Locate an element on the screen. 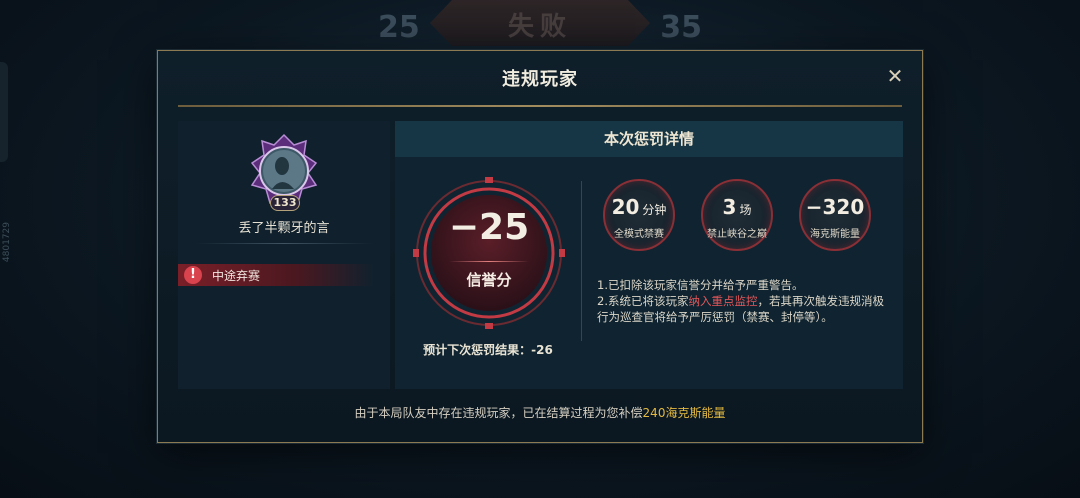 The height and width of the screenshot is (498, 1080). name-divider is located at coordinates (284, 243).